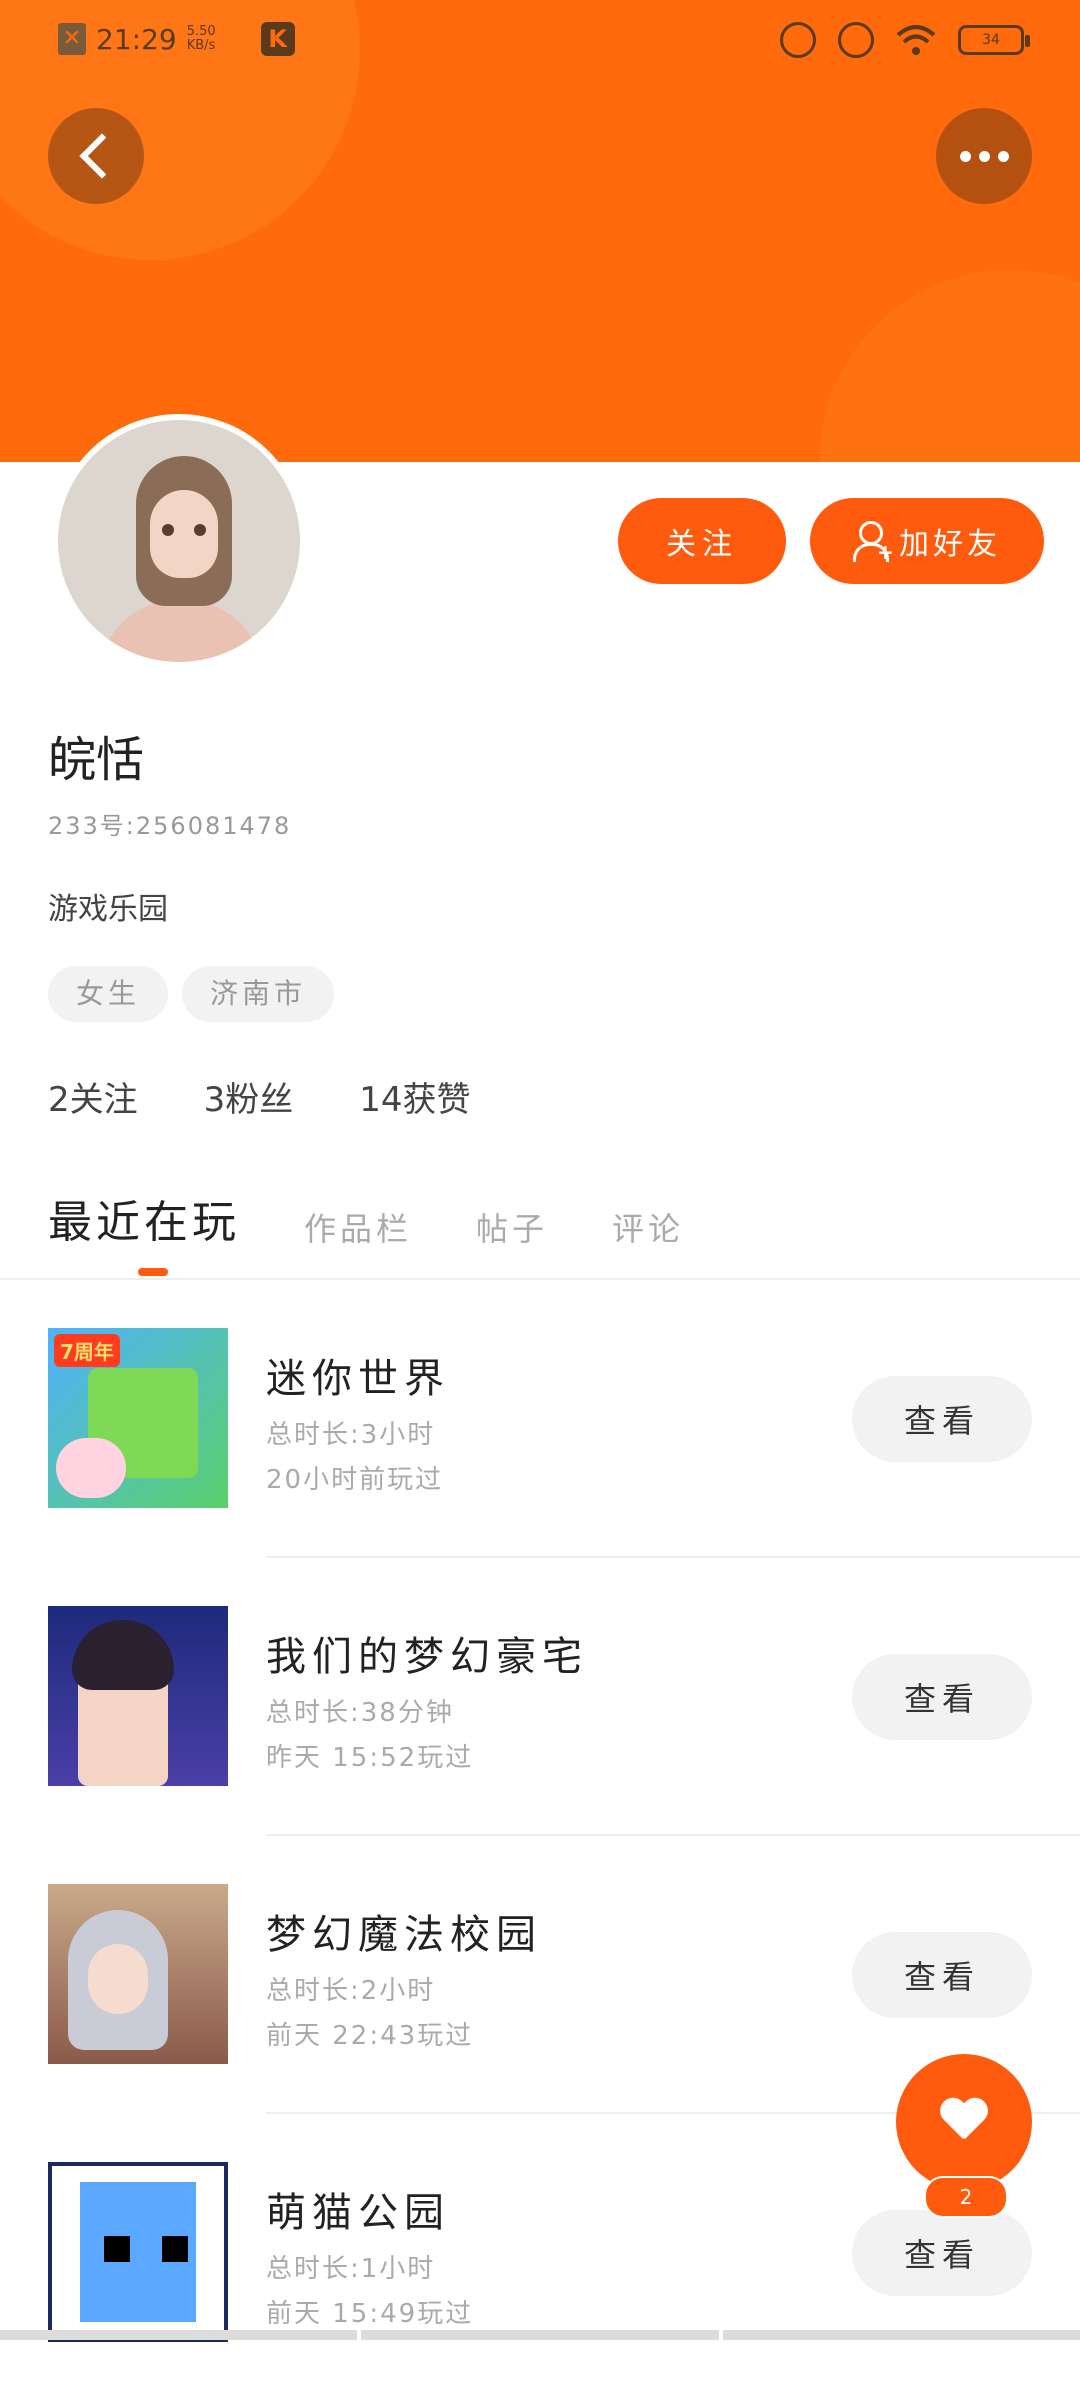 Image resolution: width=1080 pixels, height=2392 pixels. Describe the element at coordinates (991, 40) in the screenshot. I see `battery-level: 34` at that location.